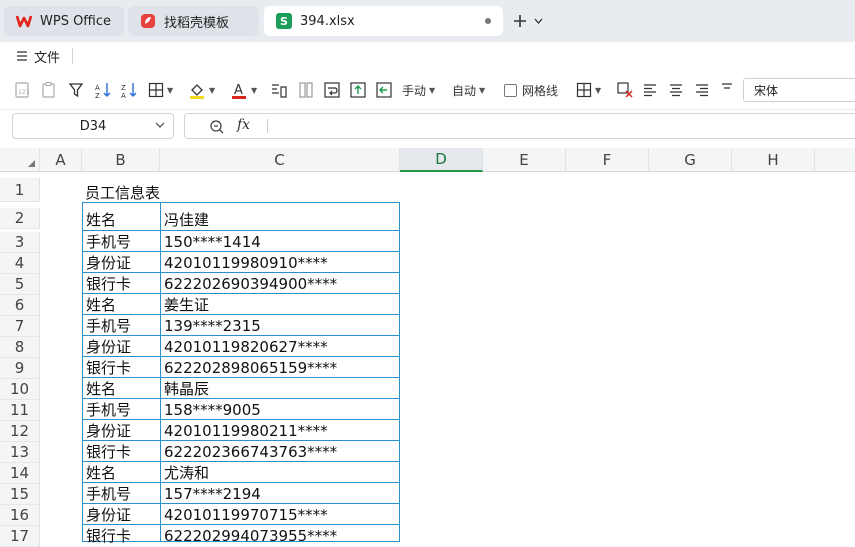  Describe the element at coordinates (510, 90) in the screenshot. I see `gridlines-checkbox` at that location.